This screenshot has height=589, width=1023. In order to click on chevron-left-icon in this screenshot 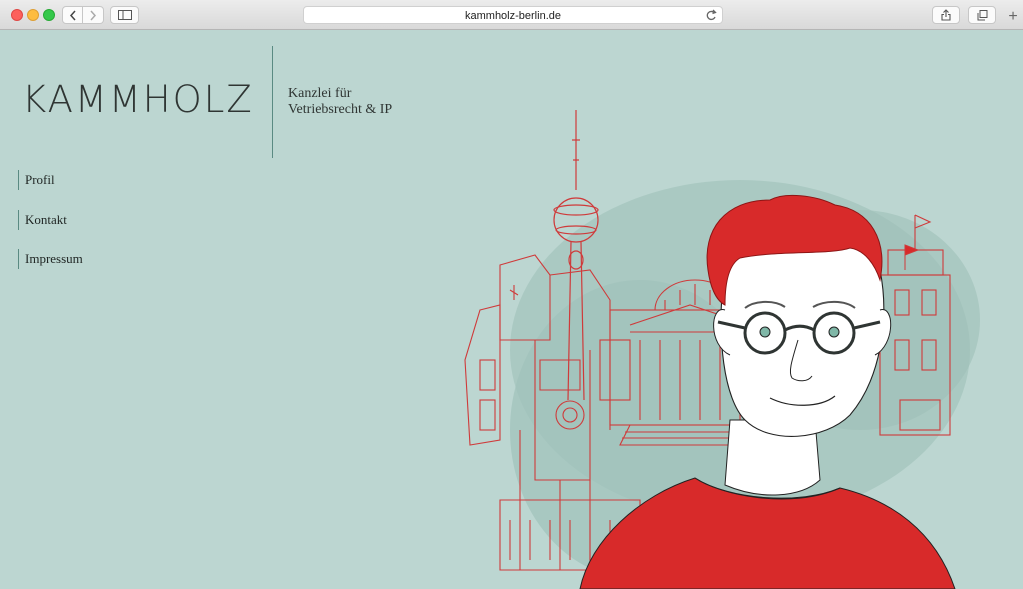, I will do `click(72, 15)`.